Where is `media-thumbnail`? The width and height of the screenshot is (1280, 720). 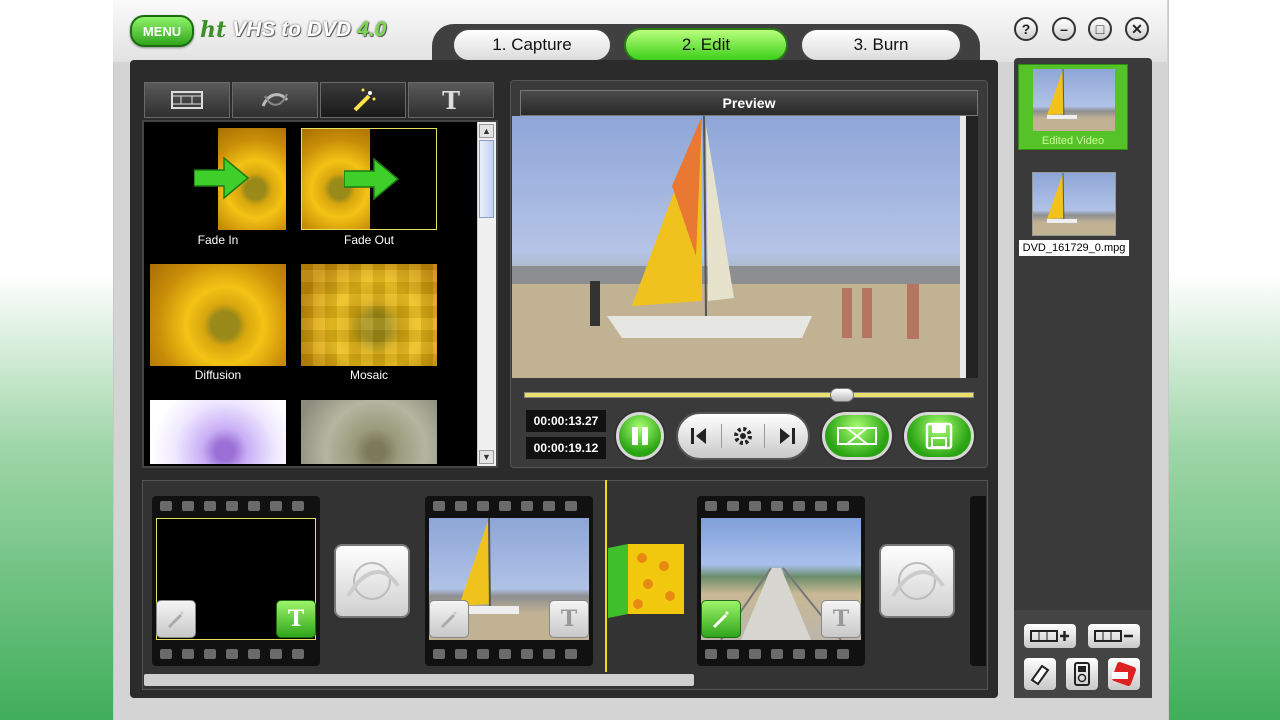 media-thumbnail is located at coordinates (1074, 100).